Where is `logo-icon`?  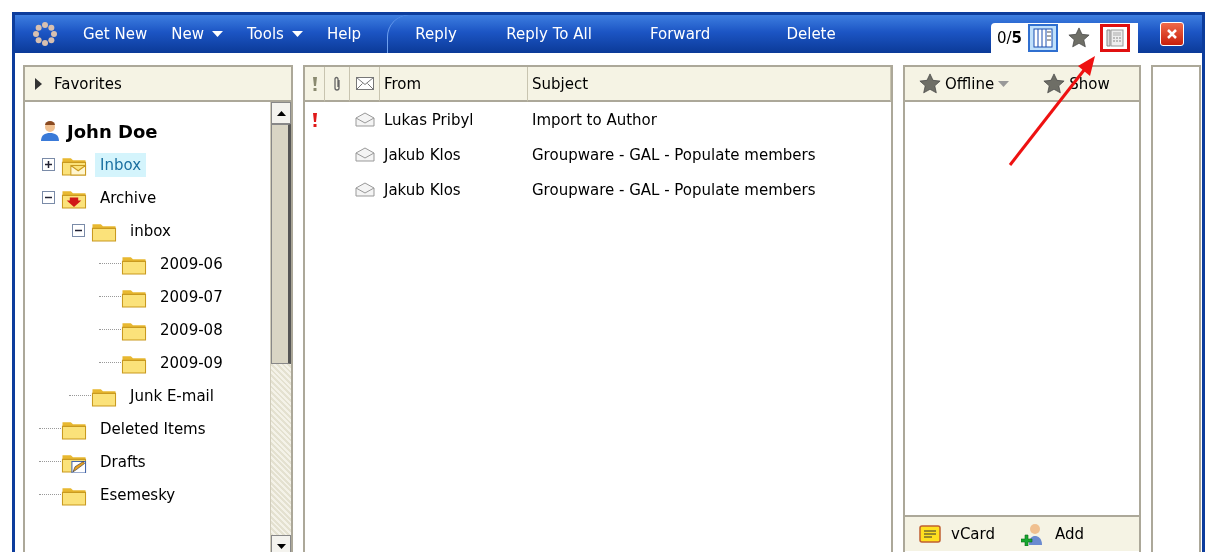 logo-icon is located at coordinates (45, 34).